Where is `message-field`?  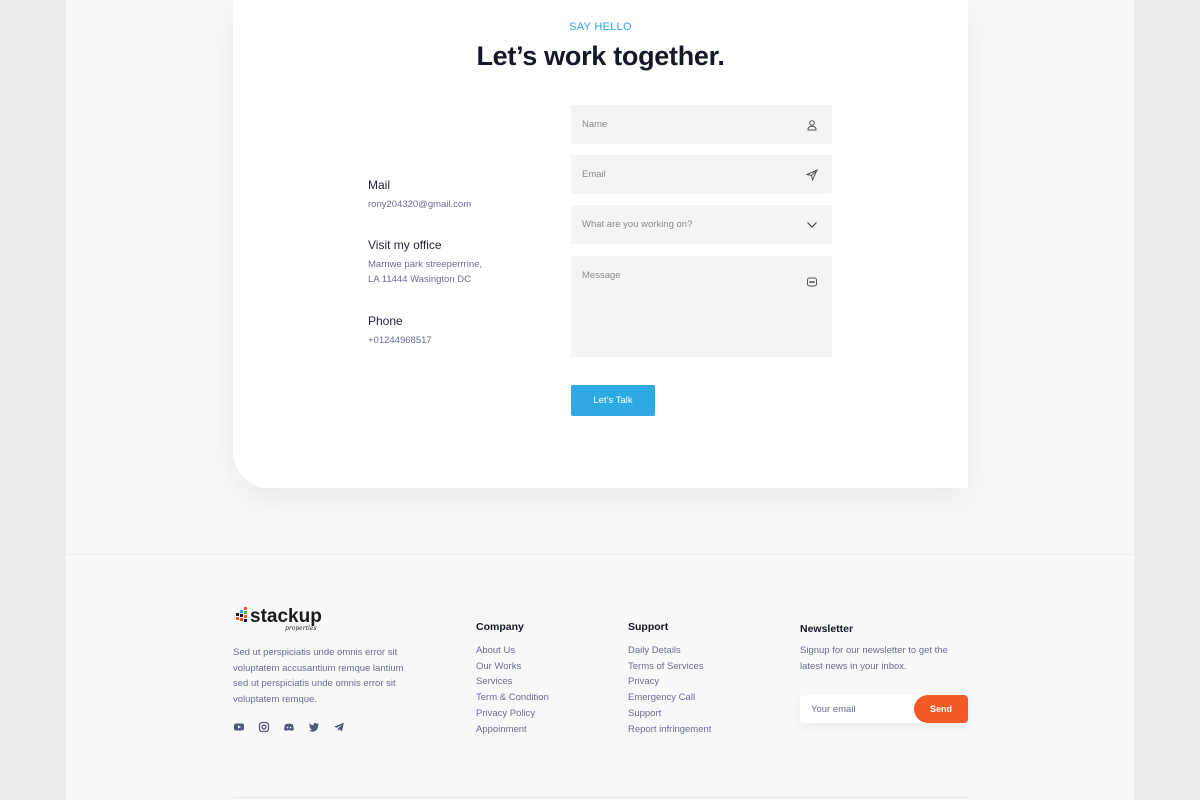 message-field is located at coordinates (701, 306).